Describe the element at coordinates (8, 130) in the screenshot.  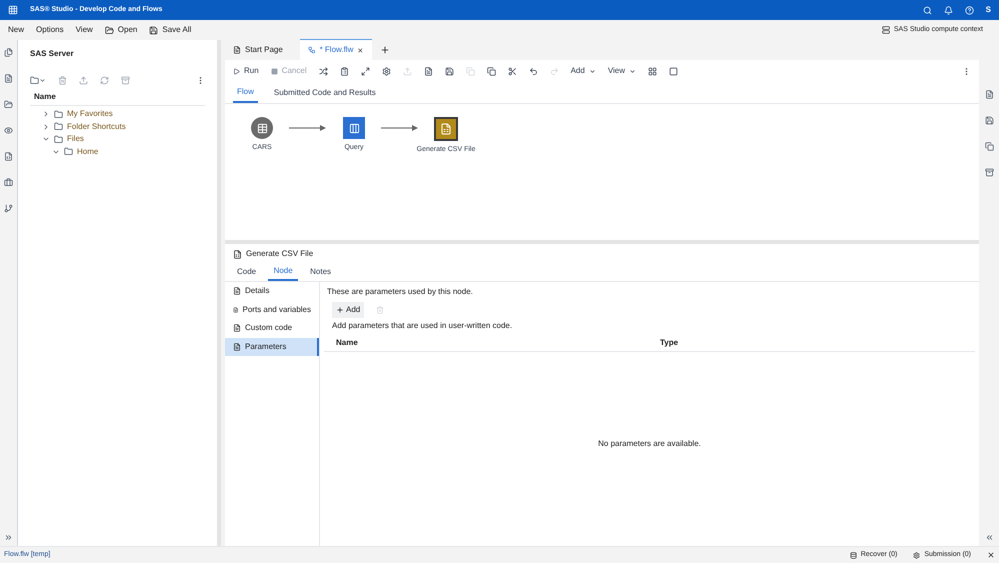
I see `eye-icon` at that location.